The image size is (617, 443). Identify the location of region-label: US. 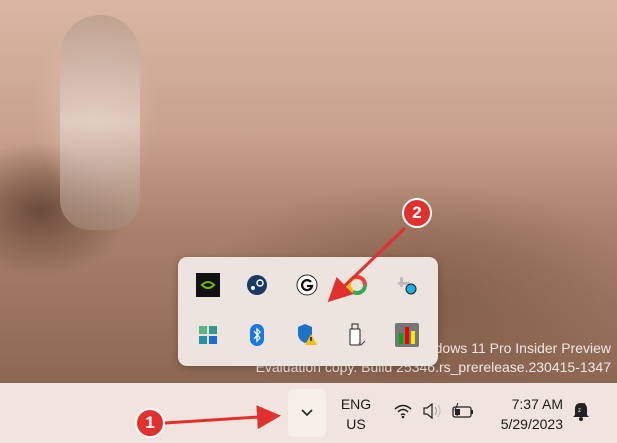
(356, 424).